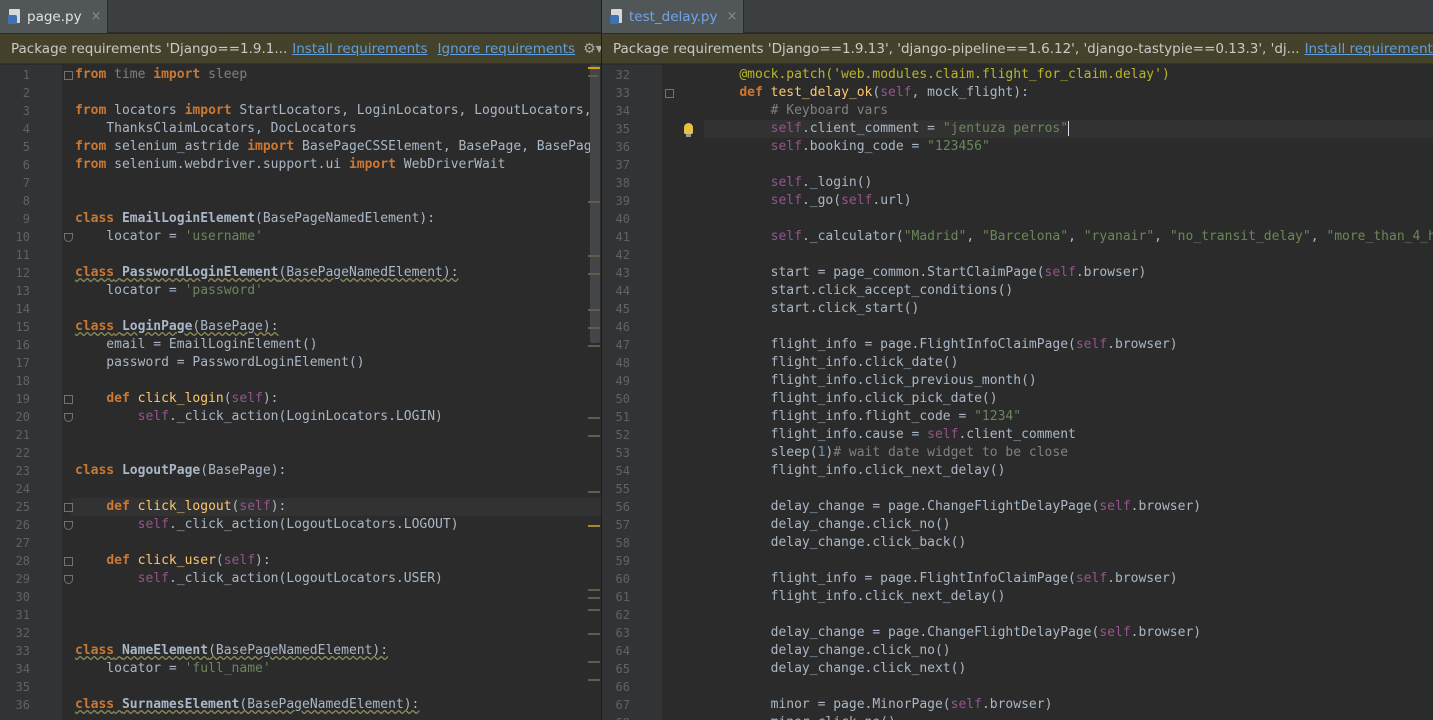 This screenshot has height=720, width=1433. I want to click on line-number: 14, so click(22, 309).